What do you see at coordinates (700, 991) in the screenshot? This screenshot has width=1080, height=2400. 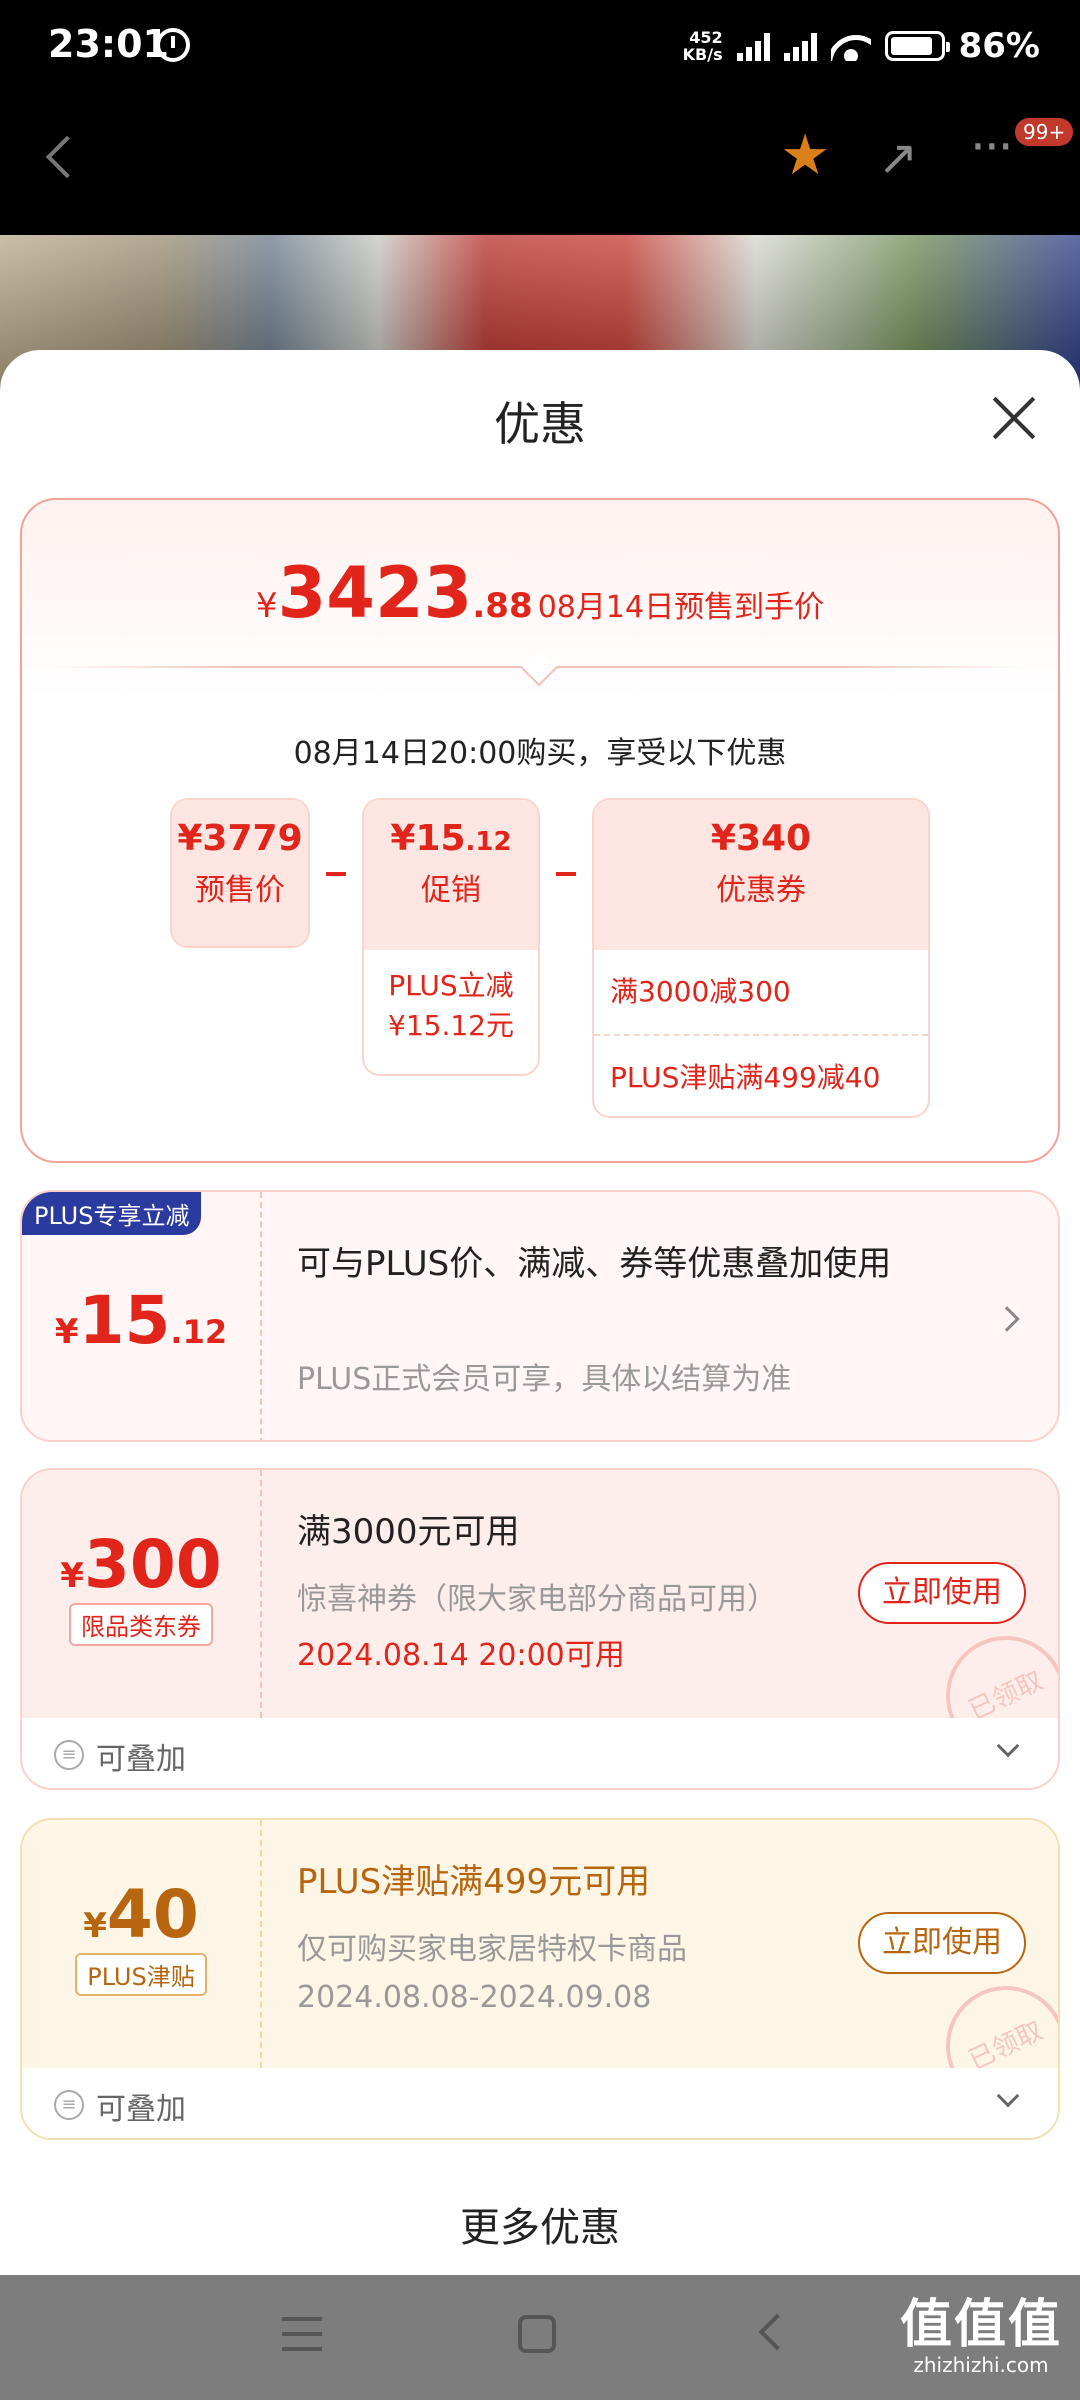 I see `coupon-row: 满3000减300` at bounding box center [700, 991].